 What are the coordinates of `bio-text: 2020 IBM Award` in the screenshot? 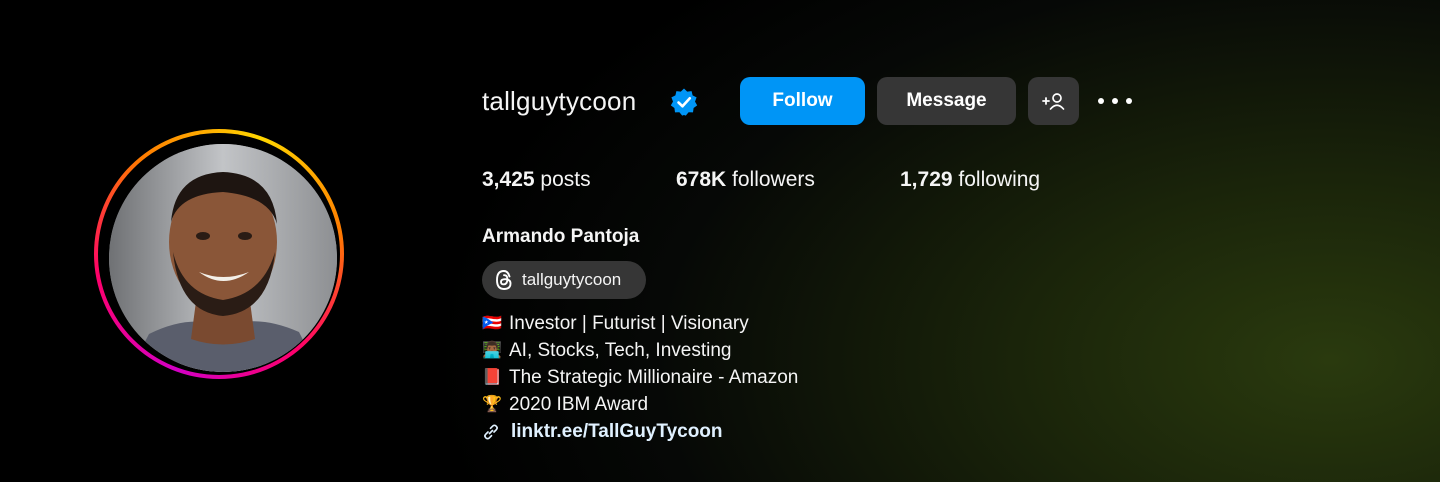 It's located at (579, 404).